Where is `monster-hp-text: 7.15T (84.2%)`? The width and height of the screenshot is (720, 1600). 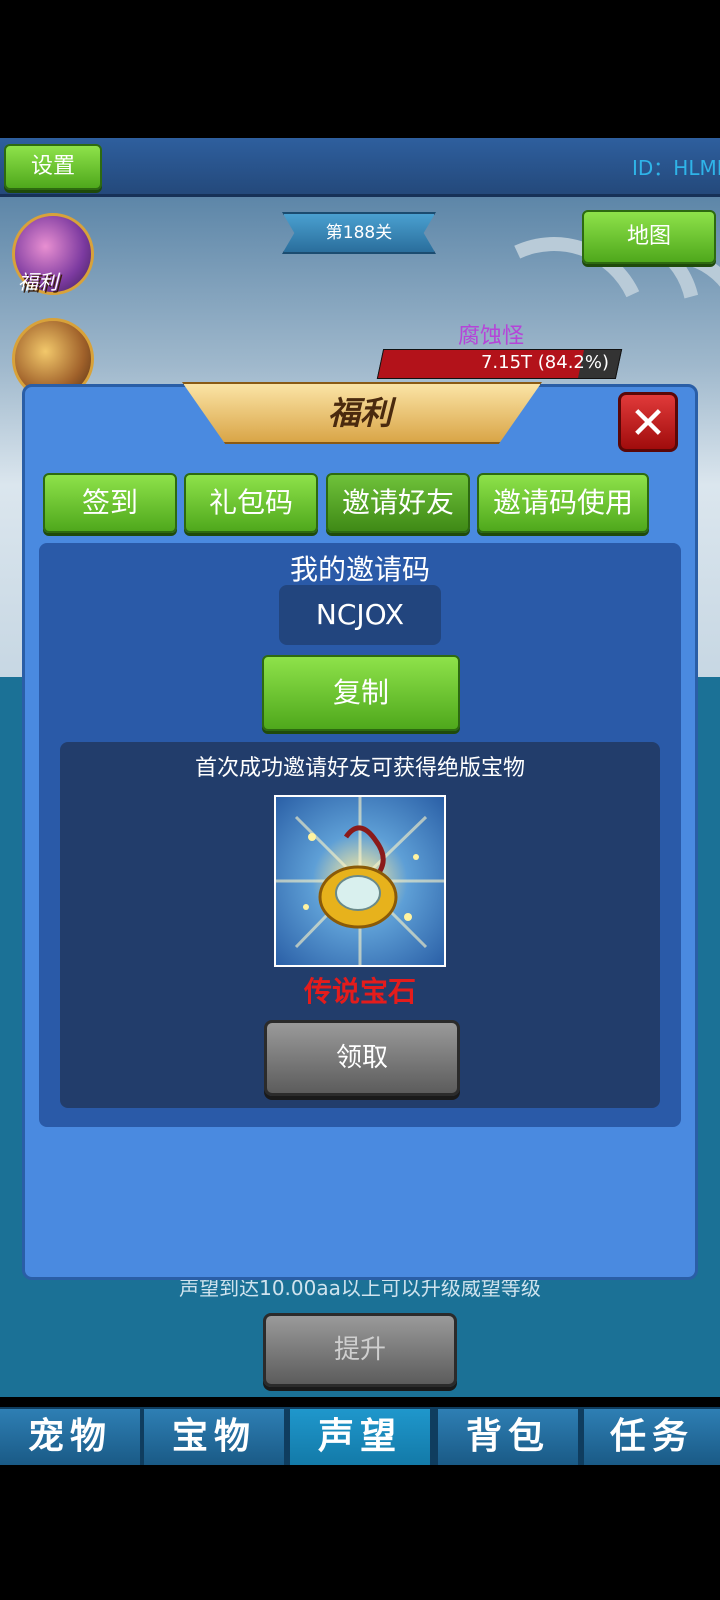 monster-hp-text: 7.15T (84.2%) is located at coordinates (544, 362).